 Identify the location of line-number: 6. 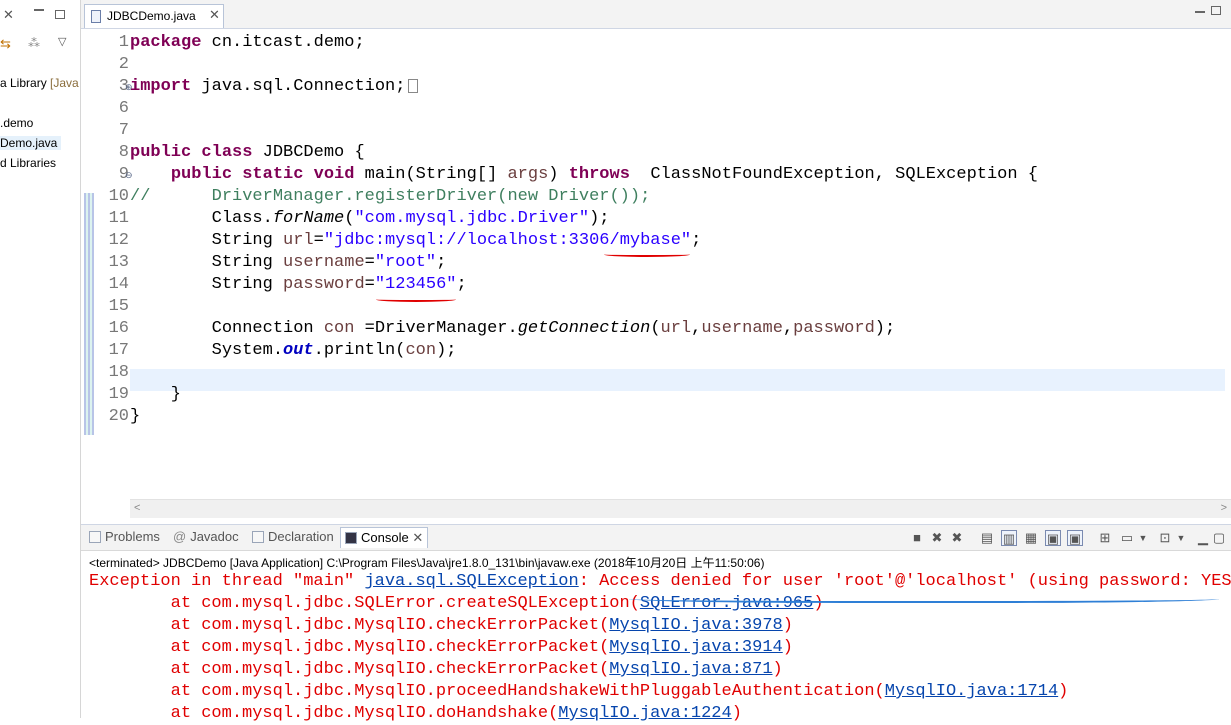
(123, 108).